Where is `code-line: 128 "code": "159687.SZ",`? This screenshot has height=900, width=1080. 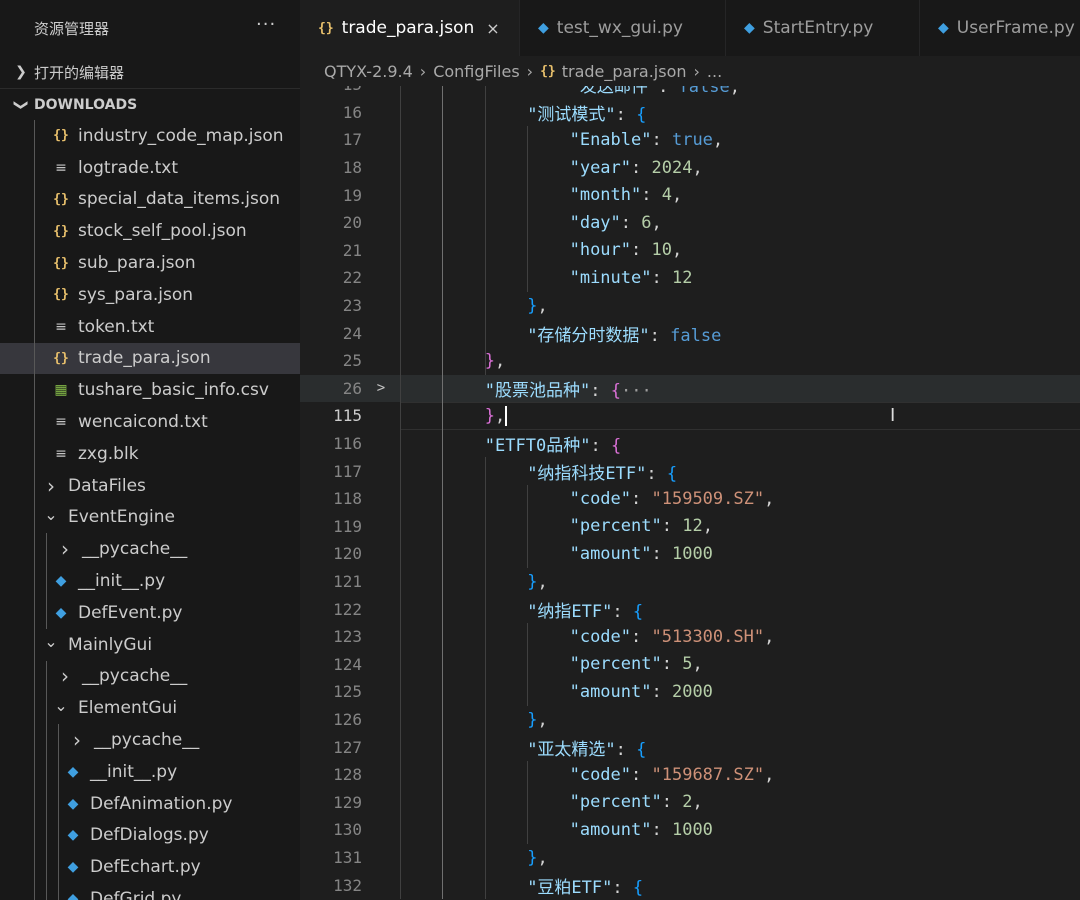
code-line: 128 "code": "159687.SZ", is located at coordinates (690, 775).